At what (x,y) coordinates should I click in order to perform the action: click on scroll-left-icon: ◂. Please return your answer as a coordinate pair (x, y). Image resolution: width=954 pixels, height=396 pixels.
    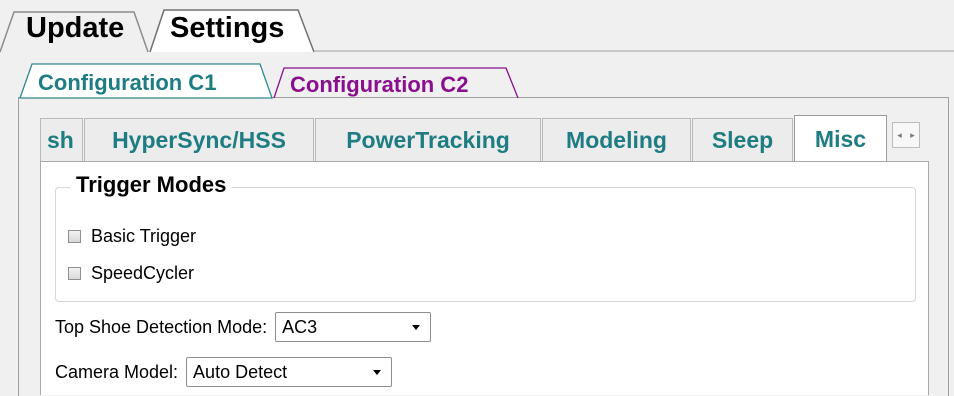
    Looking at the image, I should click on (899, 135).